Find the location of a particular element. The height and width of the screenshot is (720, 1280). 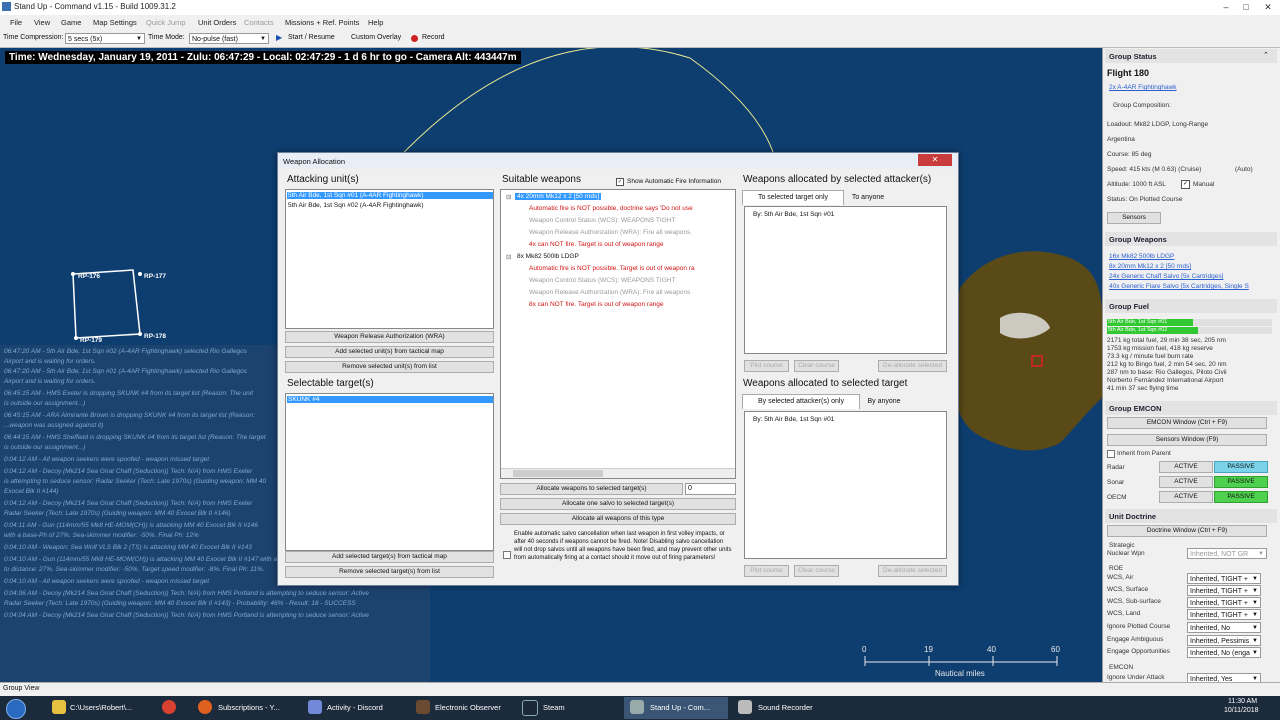

record-button: Record is located at coordinates (433, 37).